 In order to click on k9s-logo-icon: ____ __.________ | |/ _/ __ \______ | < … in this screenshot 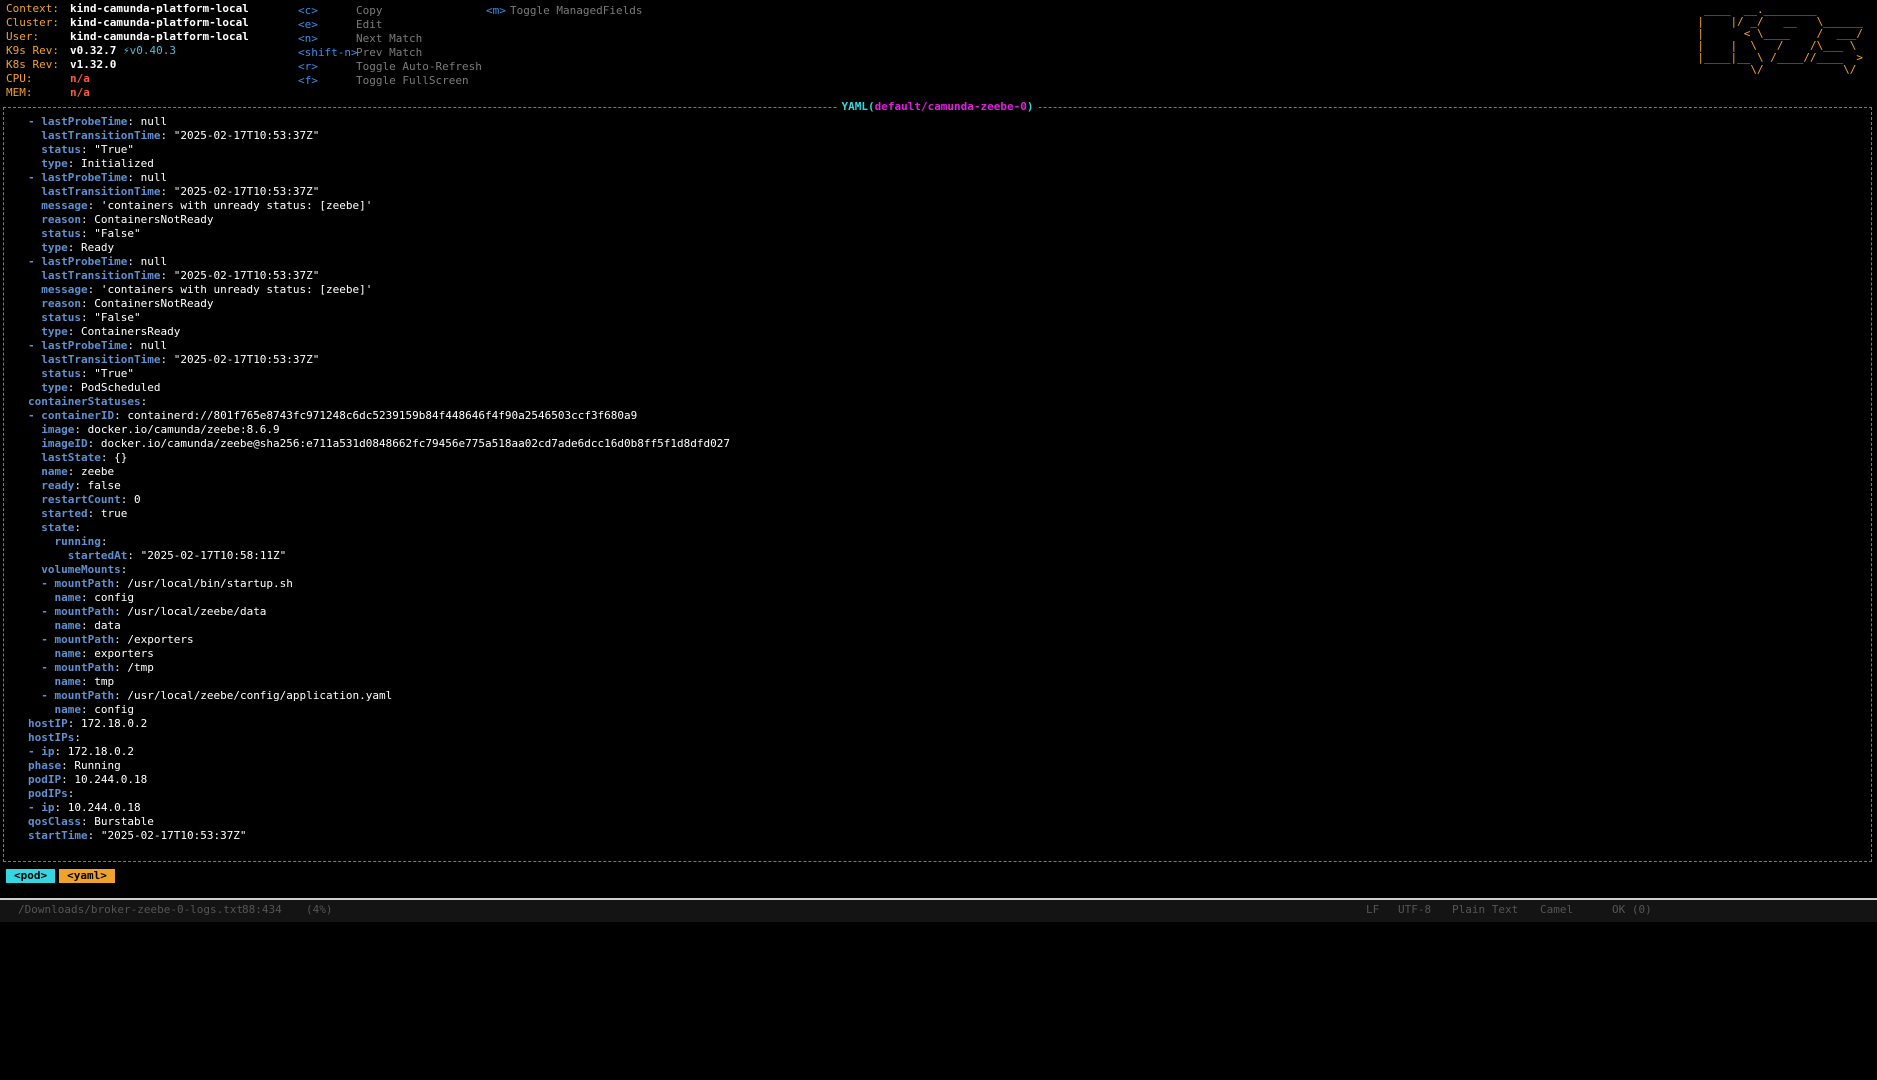, I will do `click(1780, 39)`.